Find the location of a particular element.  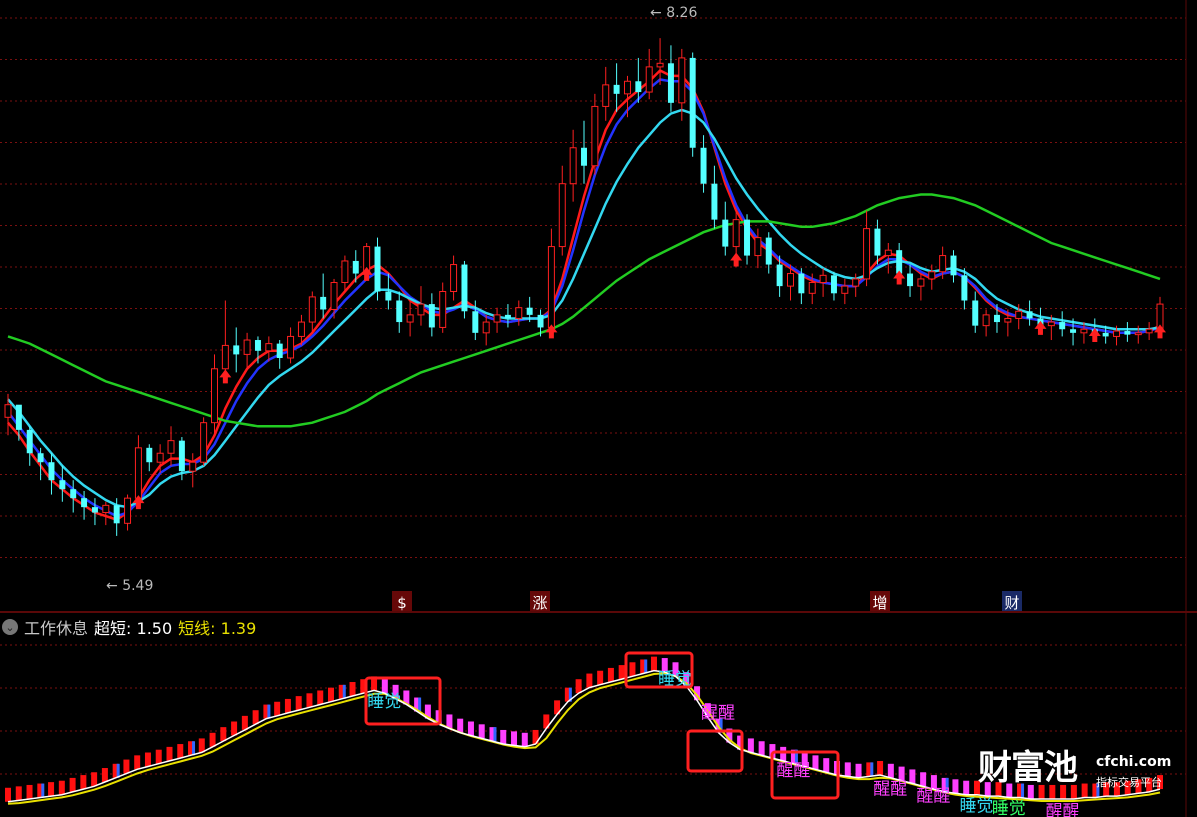

up-arrow-icon is located at coordinates (736, 259).